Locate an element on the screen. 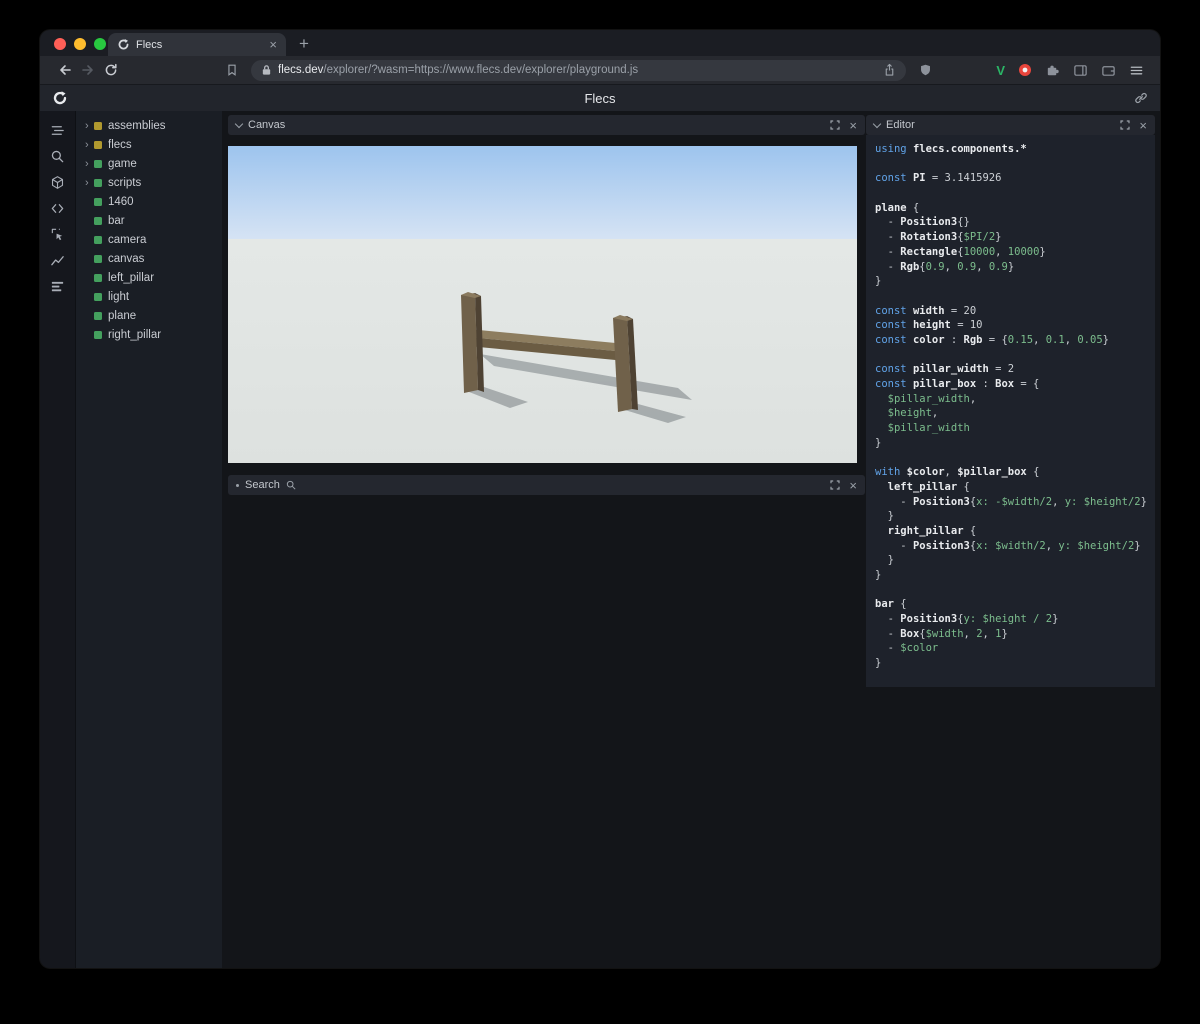 The height and width of the screenshot is (1024, 1200). share-icon is located at coordinates (889, 70).